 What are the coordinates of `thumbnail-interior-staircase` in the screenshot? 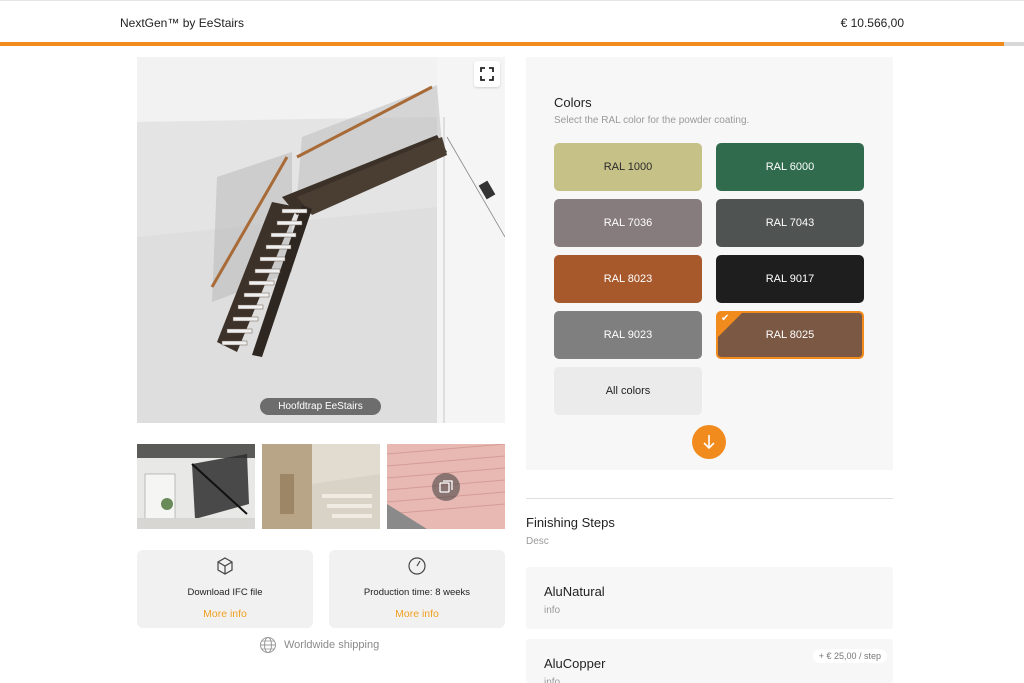 It's located at (196, 486).